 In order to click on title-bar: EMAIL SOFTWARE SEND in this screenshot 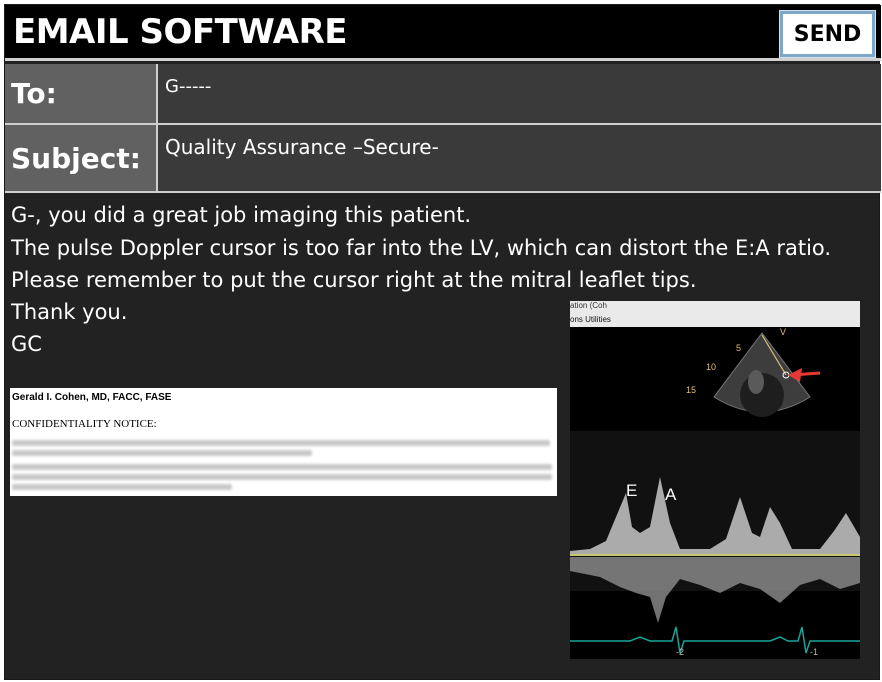, I will do `click(443, 33)`.